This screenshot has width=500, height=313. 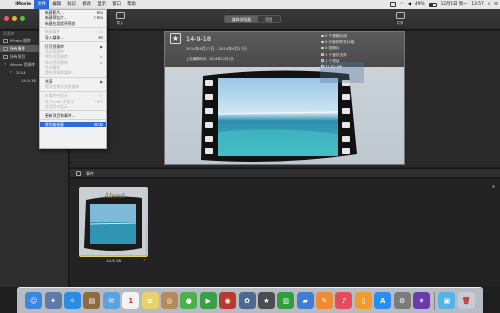 What do you see at coordinates (78, 173) in the screenshot?
I see `events-grid-icon` at bounding box center [78, 173].